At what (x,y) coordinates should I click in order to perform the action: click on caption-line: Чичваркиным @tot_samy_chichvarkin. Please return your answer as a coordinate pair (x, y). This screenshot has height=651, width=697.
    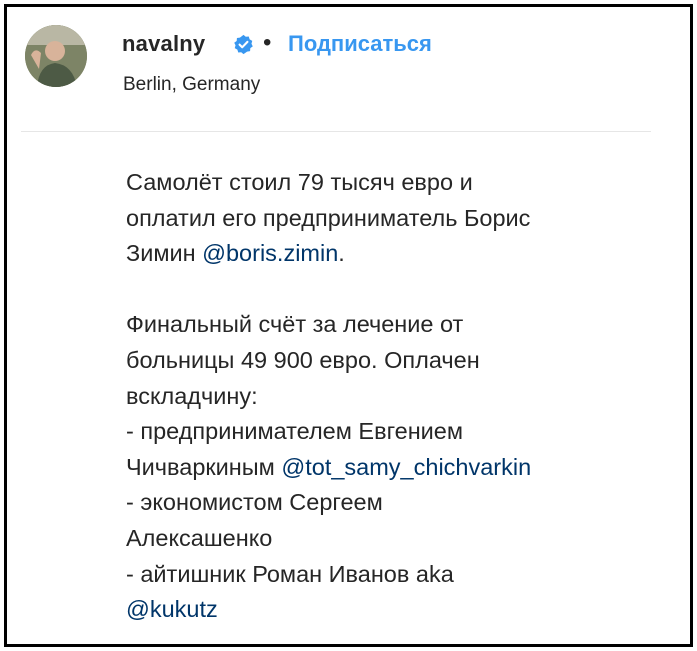
    Looking at the image, I should click on (386, 468).